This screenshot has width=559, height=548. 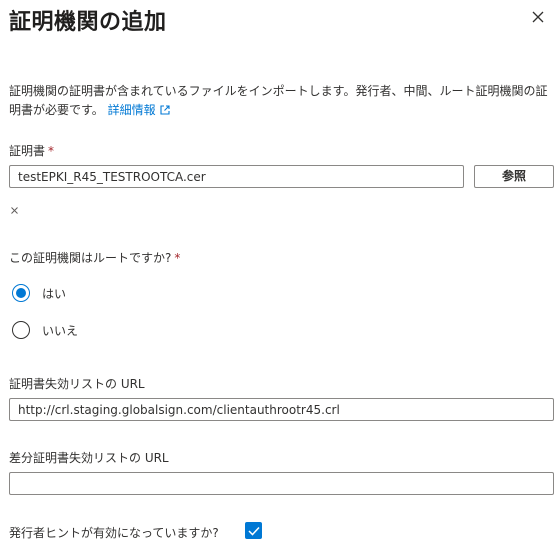 I want to click on crl-url-input, so click(x=281, y=409).